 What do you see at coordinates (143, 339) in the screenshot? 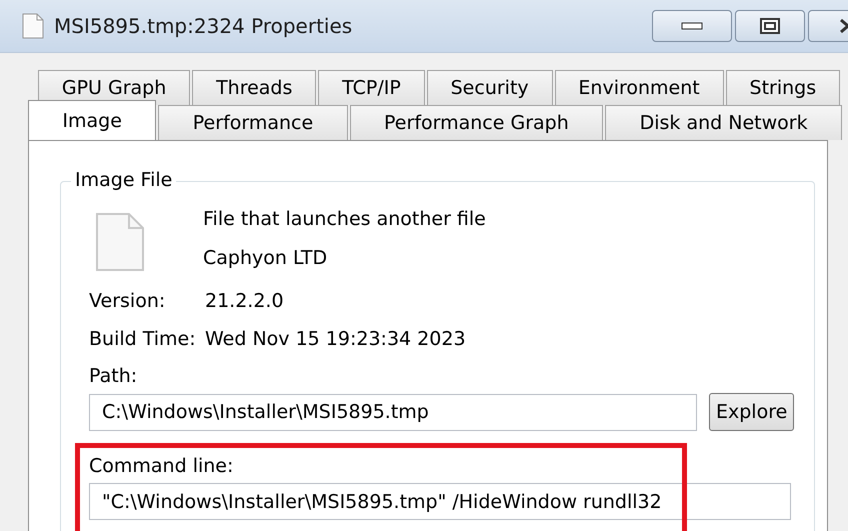
I see `field-label: Build Time:` at bounding box center [143, 339].